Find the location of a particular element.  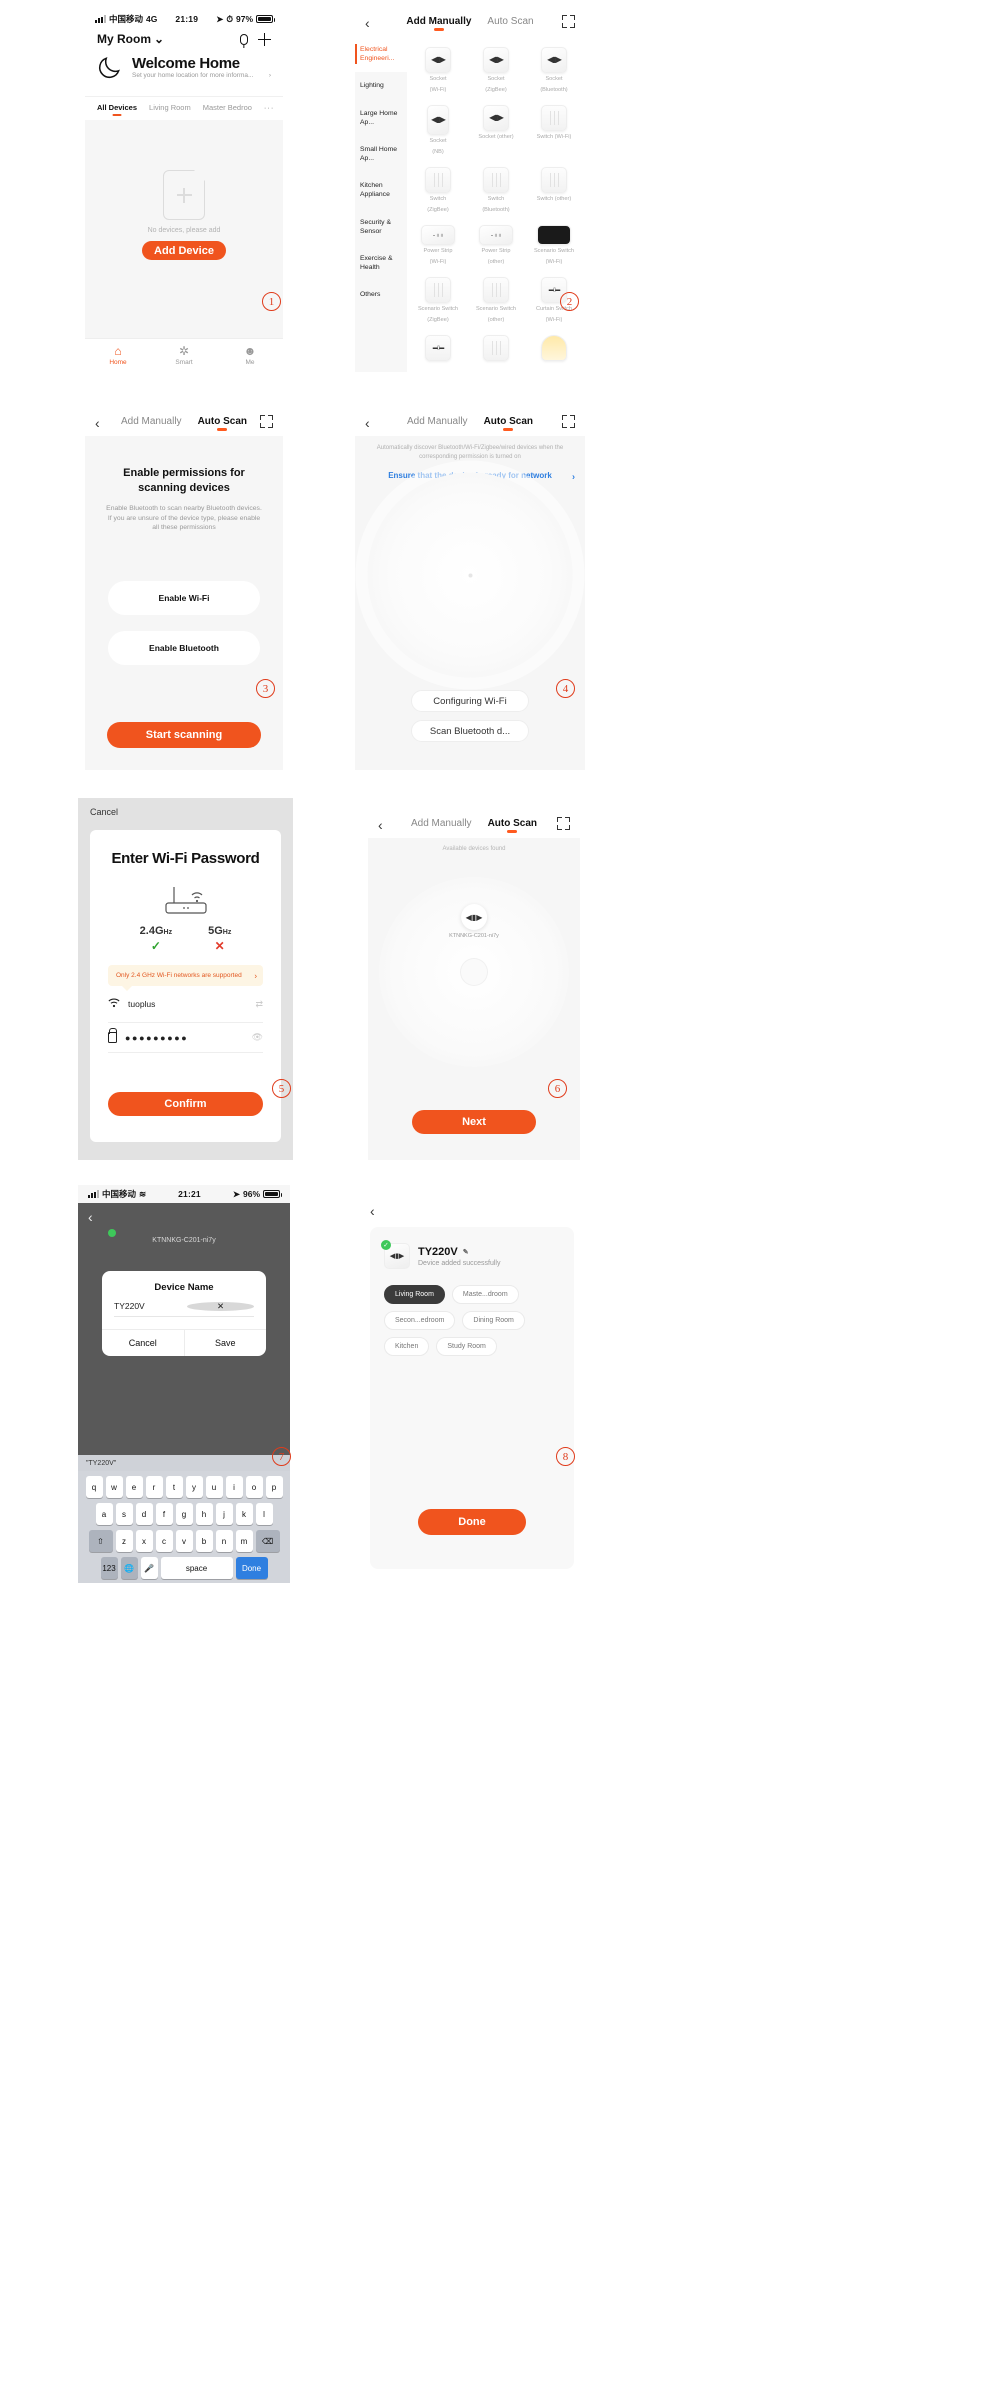

key-done: Done is located at coordinates (251, 1568).